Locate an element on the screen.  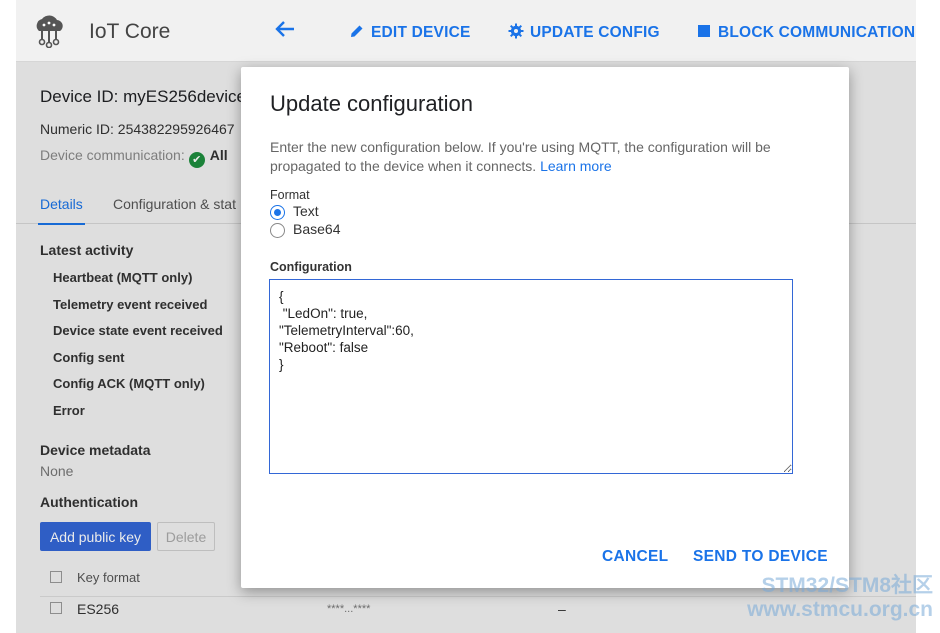
product-title: IoT Core is located at coordinates (130, 31).